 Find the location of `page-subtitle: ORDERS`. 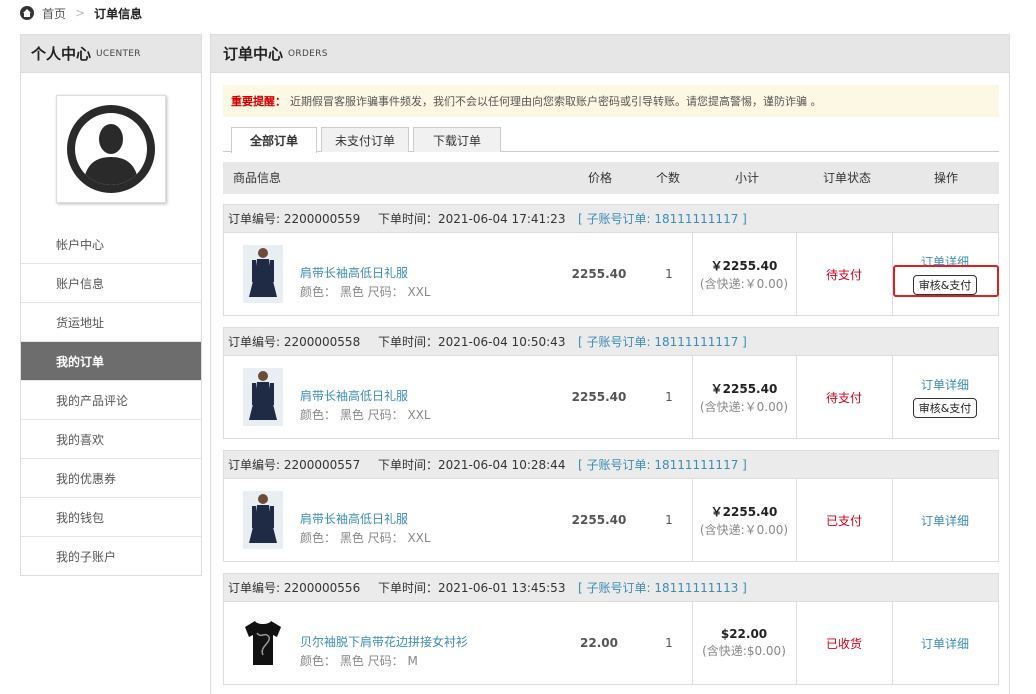

page-subtitle: ORDERS is located at coordinates (308, 53).